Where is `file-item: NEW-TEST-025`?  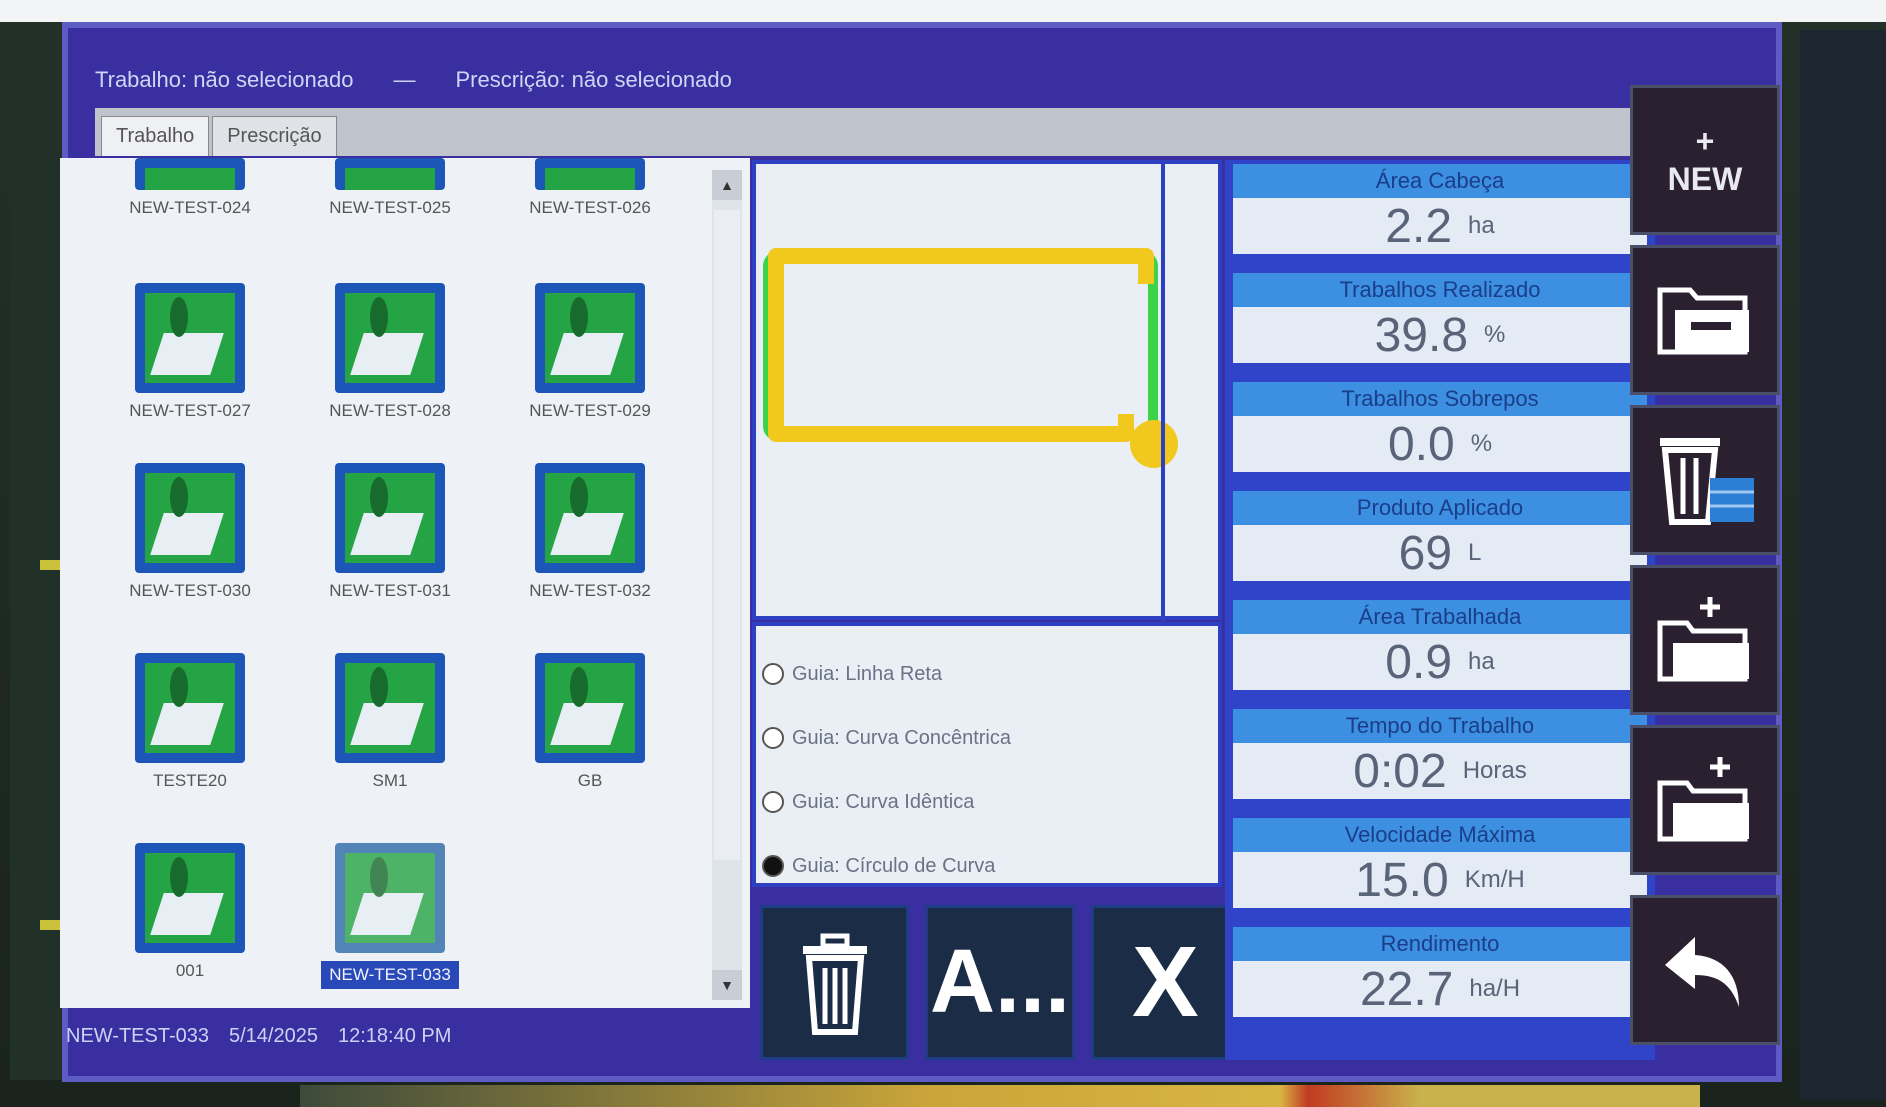
file-item: NEW-TEST-025 is located at coordinates (390, 188).